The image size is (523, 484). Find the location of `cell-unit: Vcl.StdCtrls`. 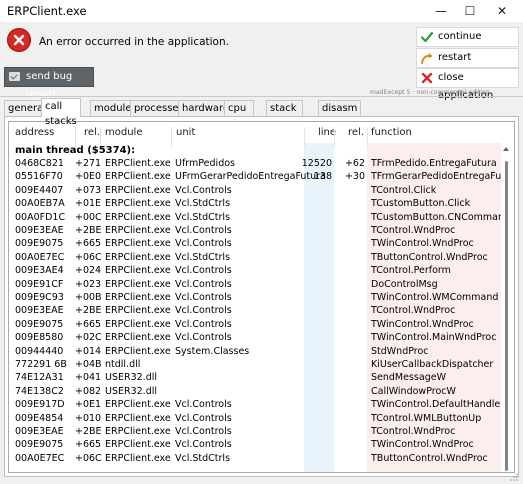

cell-unit: Vcl.StdCtrls is located at coordinates (203, 217).